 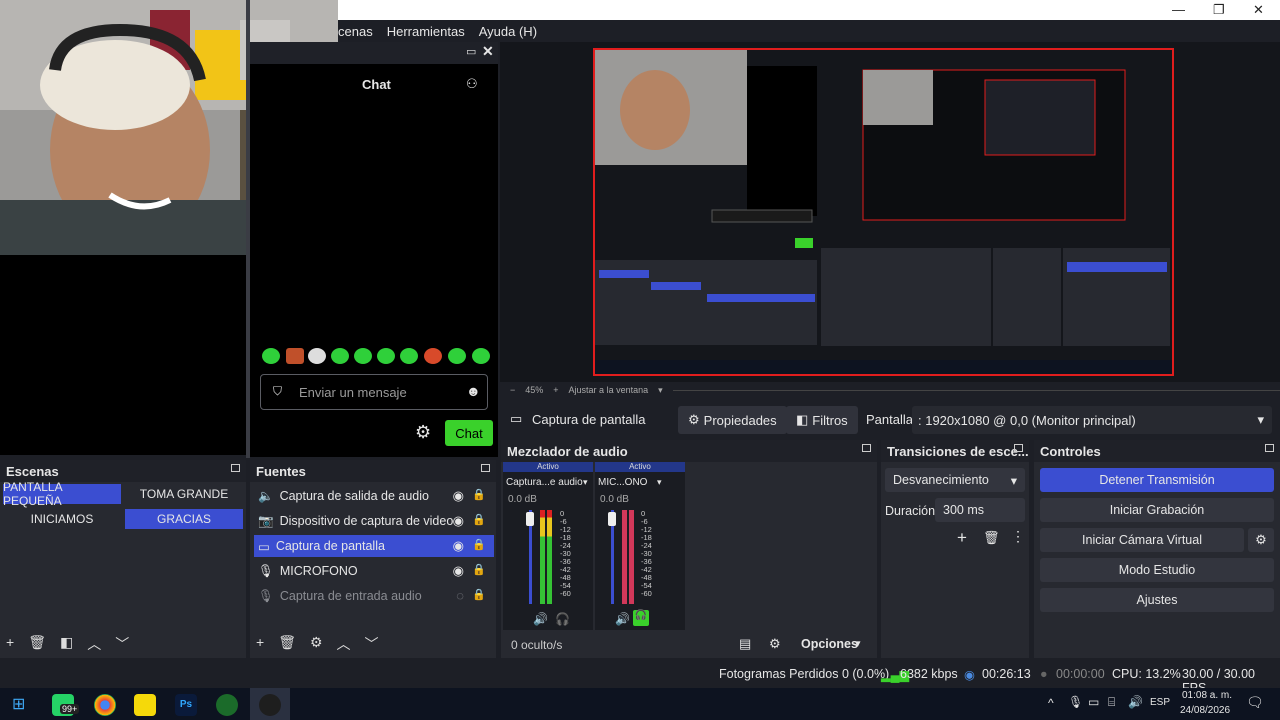 What do you see at coordinates (512, 390) in the screenshot?
I see `zoom-out-button: −` at bounding box center [512, 390].